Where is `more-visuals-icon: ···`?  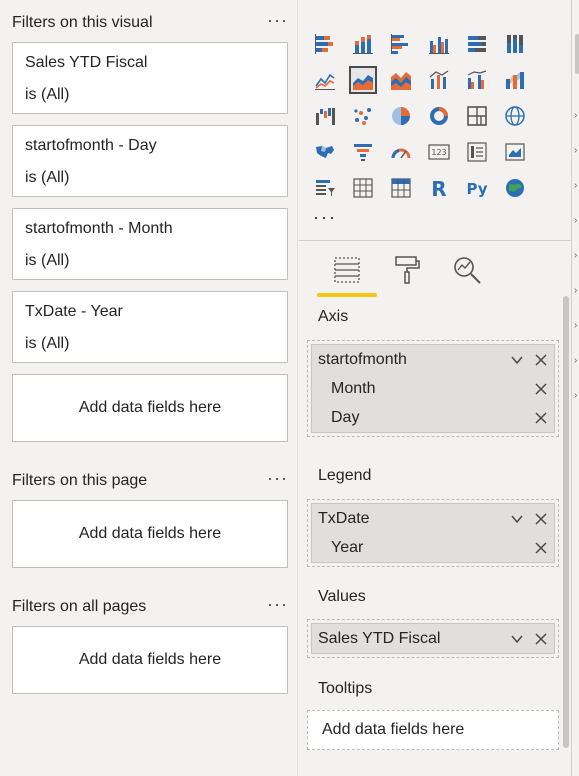
more-visuals-icon: ··· is located at coordinates (325, 217).